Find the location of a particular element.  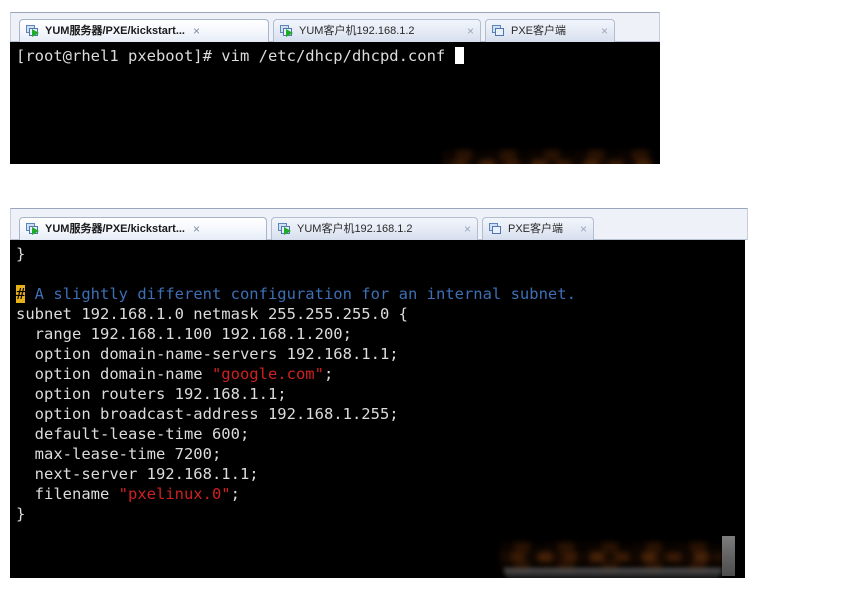

terminal-text-segment: option broadcast-address 192.168.1.255; is located at coordinates (207, 414).